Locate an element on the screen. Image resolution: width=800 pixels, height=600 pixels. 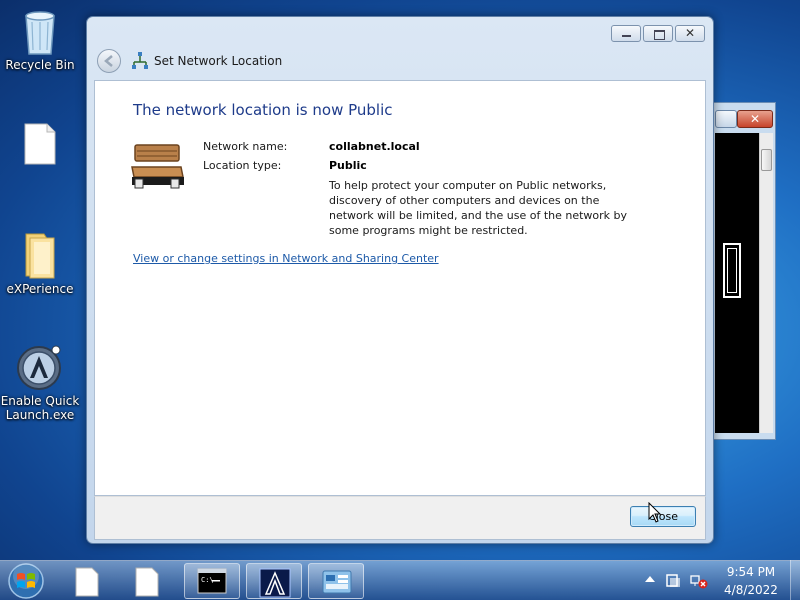
network-name-label: Network name: is located at coordinates (245, 146).